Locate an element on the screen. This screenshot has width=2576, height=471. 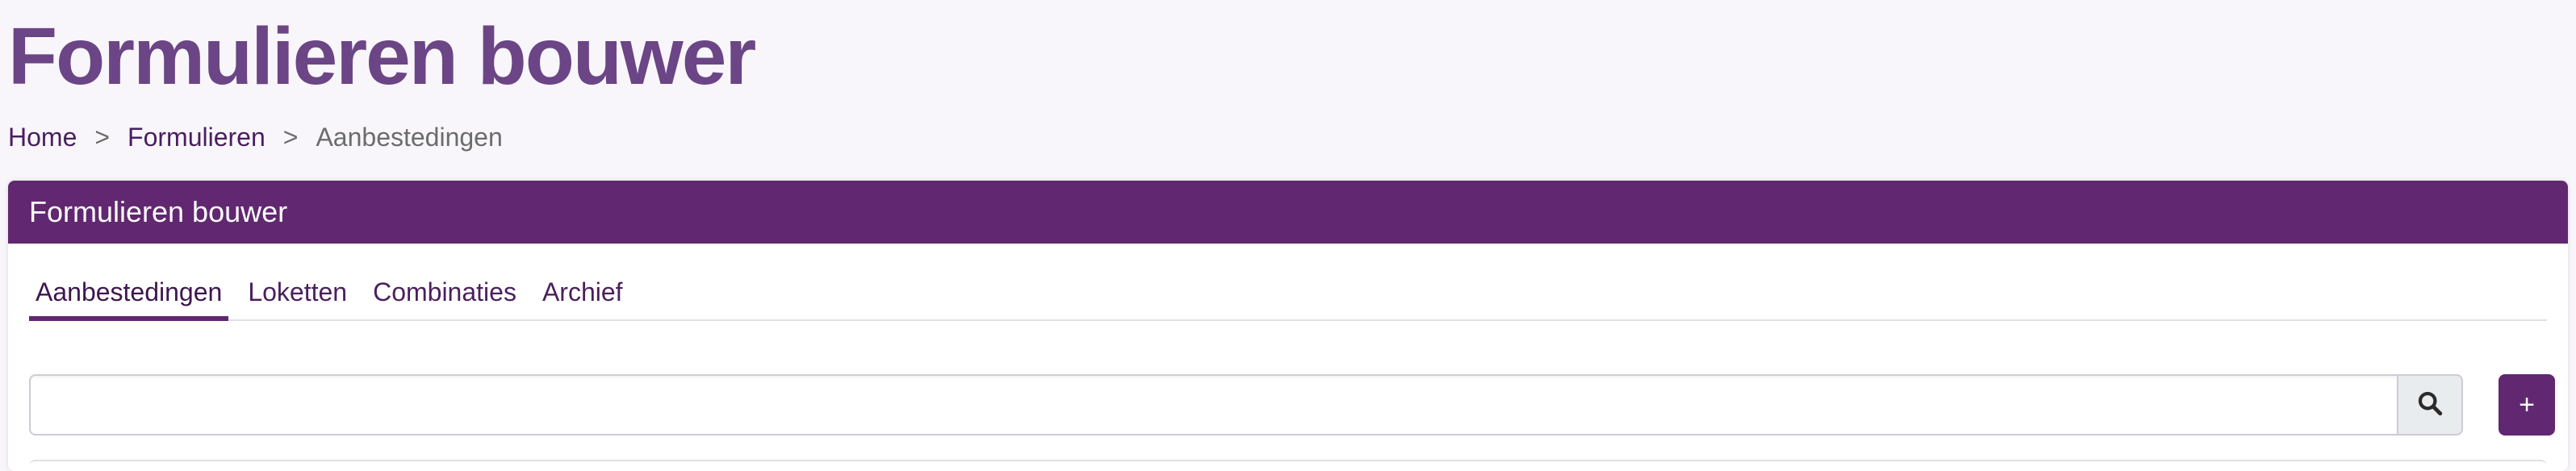
tab-aanbestedingen: Aanbestedingen is located at coordinates (129, 296).